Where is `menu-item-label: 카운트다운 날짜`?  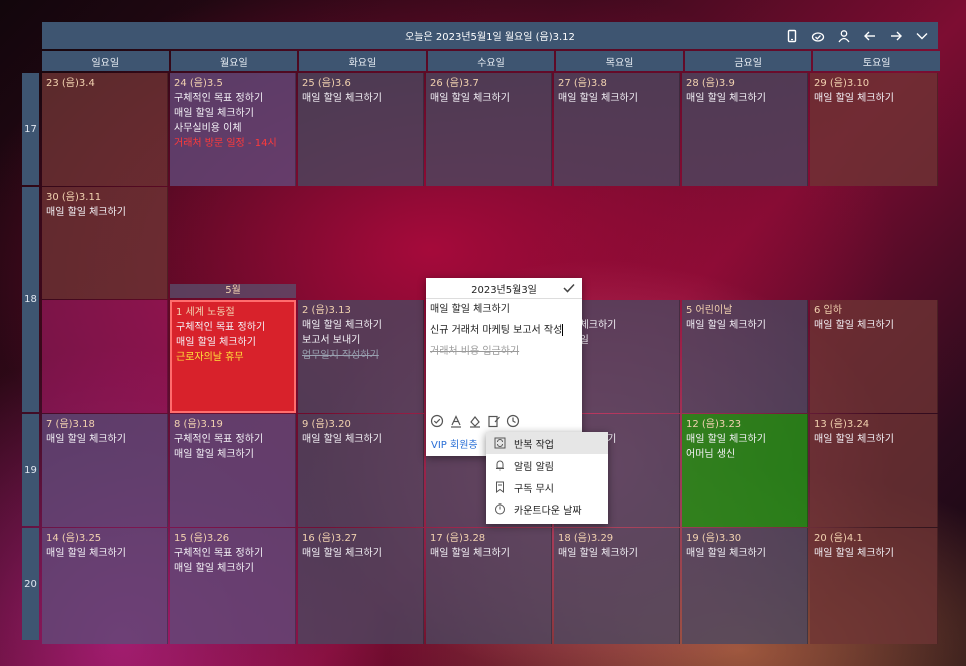 menu-item-label: 카운트다운 날짜 is located at coordinates (548, 511).